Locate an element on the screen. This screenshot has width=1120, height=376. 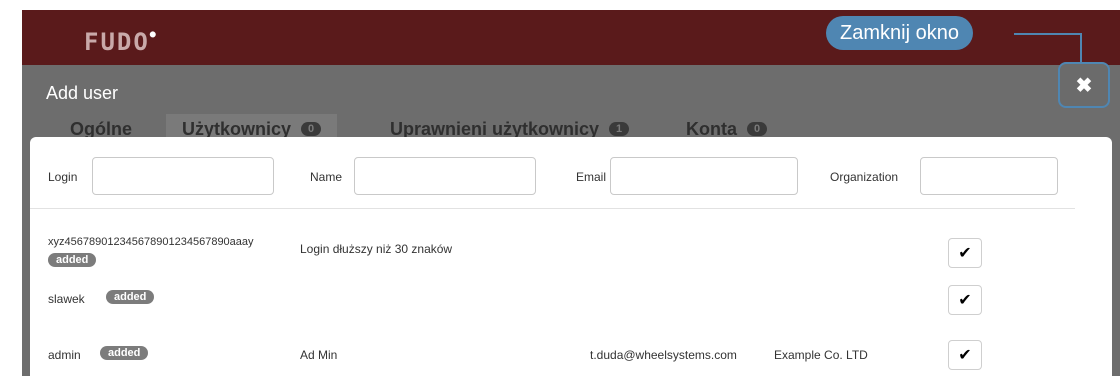
user-name: Ad Min is located at coordinates (319, 355).